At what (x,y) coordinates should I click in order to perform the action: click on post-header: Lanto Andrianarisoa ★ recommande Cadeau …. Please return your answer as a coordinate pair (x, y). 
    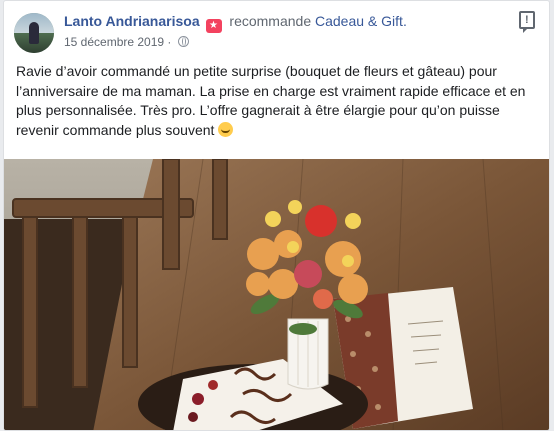
    Looking at the image, I should click on (276, 31).